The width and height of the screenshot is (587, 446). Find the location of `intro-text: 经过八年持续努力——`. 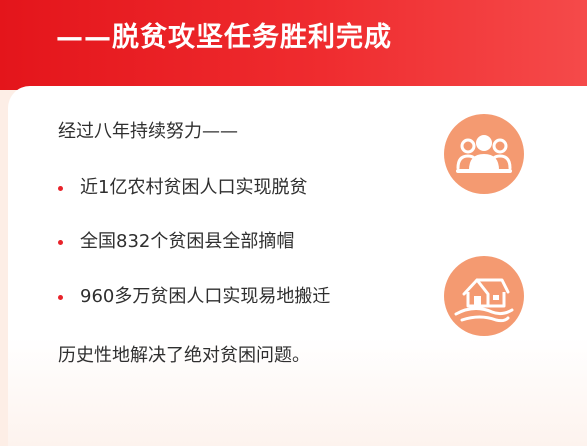

intro-text: 经过八年持续努力—— is located at coordinates (148, 131).